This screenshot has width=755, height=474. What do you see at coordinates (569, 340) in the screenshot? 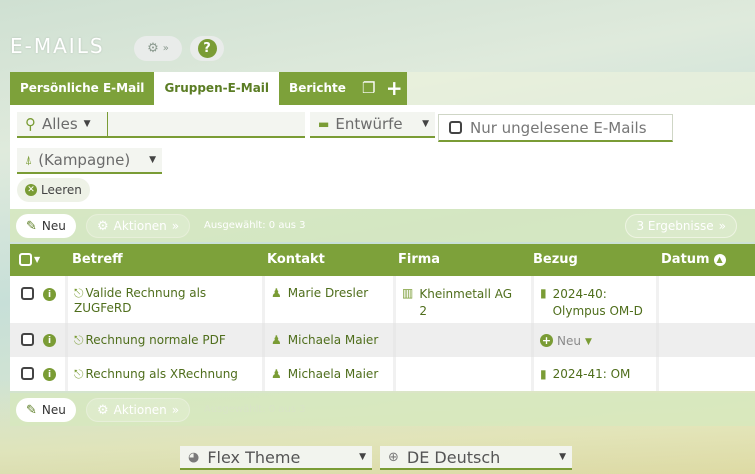
I see `new-reference-label: Neu` at bounding box center [569, 340].